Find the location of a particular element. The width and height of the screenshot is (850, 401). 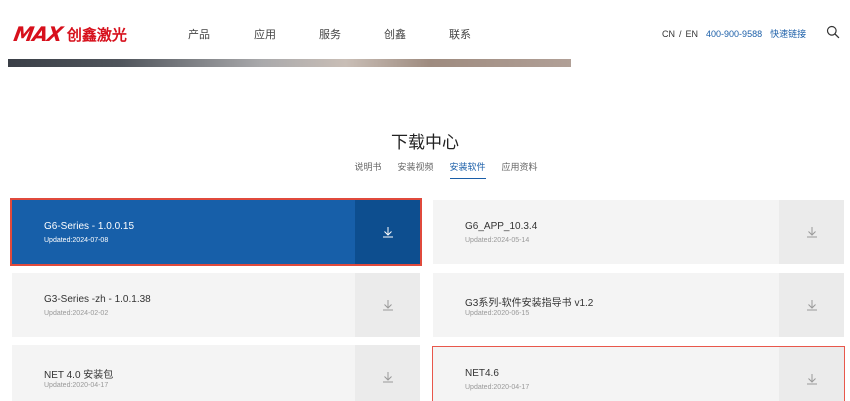

nav-item-service: 服务 is located at coordinates (351, 34).